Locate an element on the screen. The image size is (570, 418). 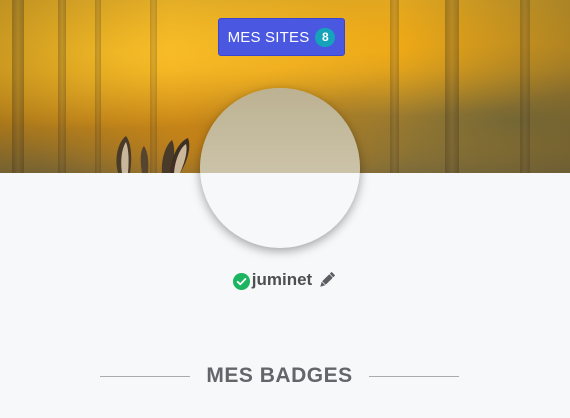
mes-sites-button: MES SITES 8 is located at coordinates (281, 37).